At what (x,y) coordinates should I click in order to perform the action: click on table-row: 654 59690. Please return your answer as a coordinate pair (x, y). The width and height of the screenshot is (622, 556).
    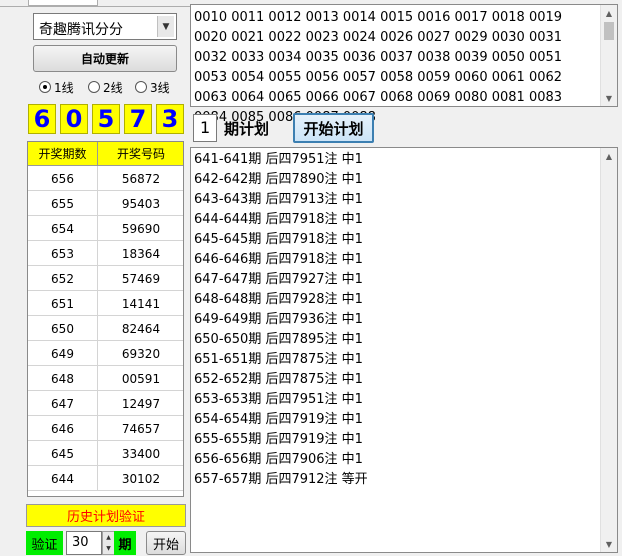
    Looking at the image, I should click on (105, 228).